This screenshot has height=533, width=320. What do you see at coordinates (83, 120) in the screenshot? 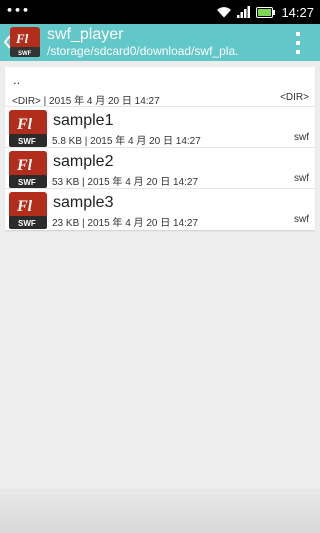
I see `file-name: sample1` at bounding box center [83, 120].